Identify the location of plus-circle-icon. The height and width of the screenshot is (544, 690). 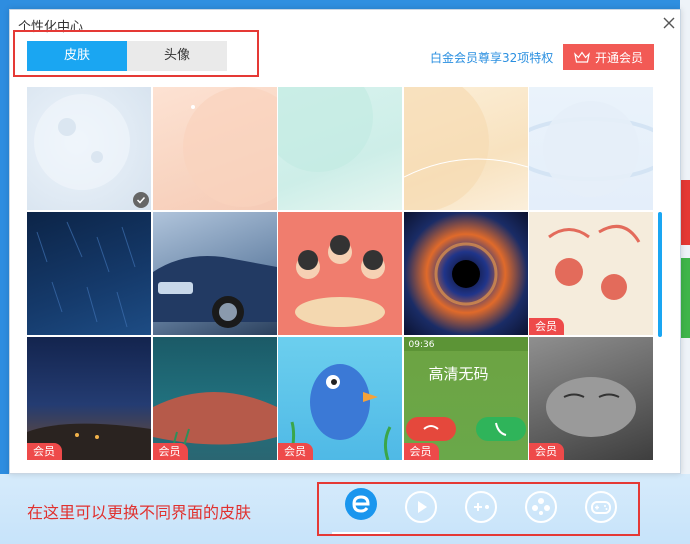
(481, 507).